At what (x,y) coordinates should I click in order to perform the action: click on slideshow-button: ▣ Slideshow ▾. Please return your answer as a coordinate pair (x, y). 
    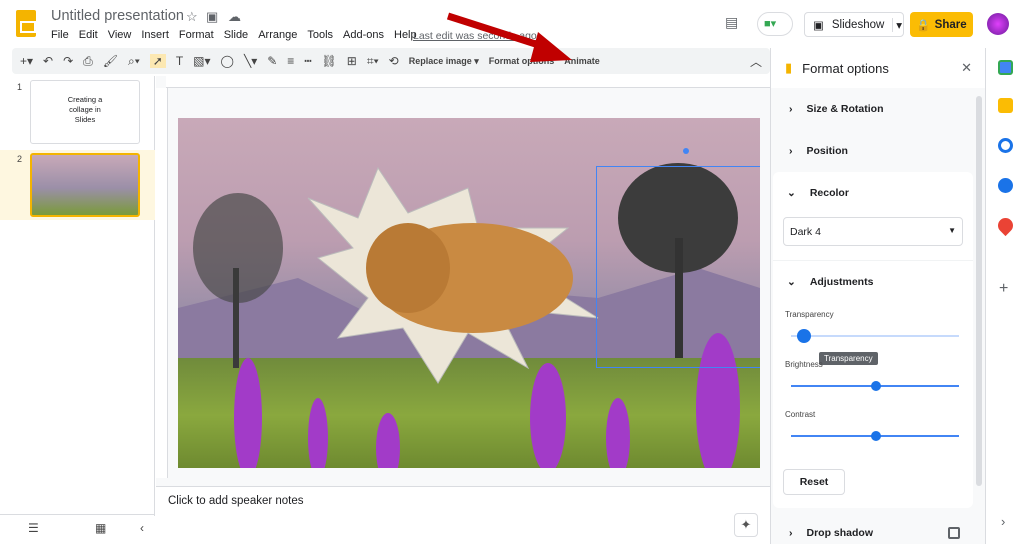
    Looking at the image, I should click on (854, 24).